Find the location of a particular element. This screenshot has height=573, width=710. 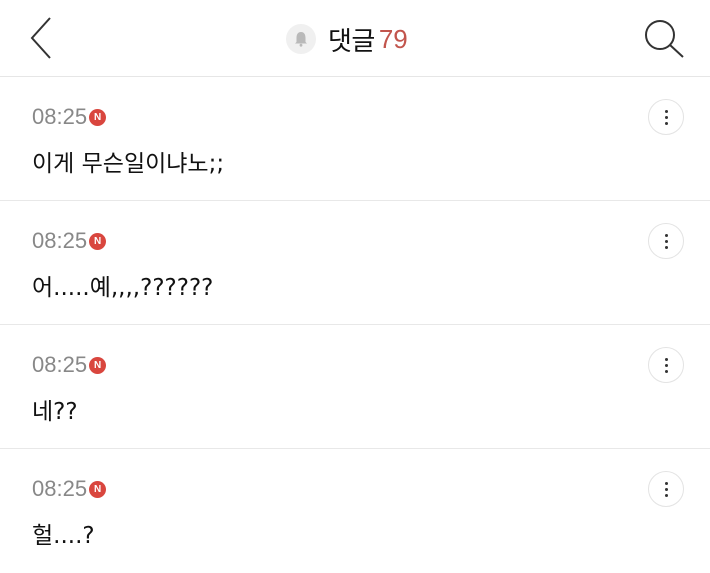

header-title-group: 댓글 79 is located at coordinates (347, 39).